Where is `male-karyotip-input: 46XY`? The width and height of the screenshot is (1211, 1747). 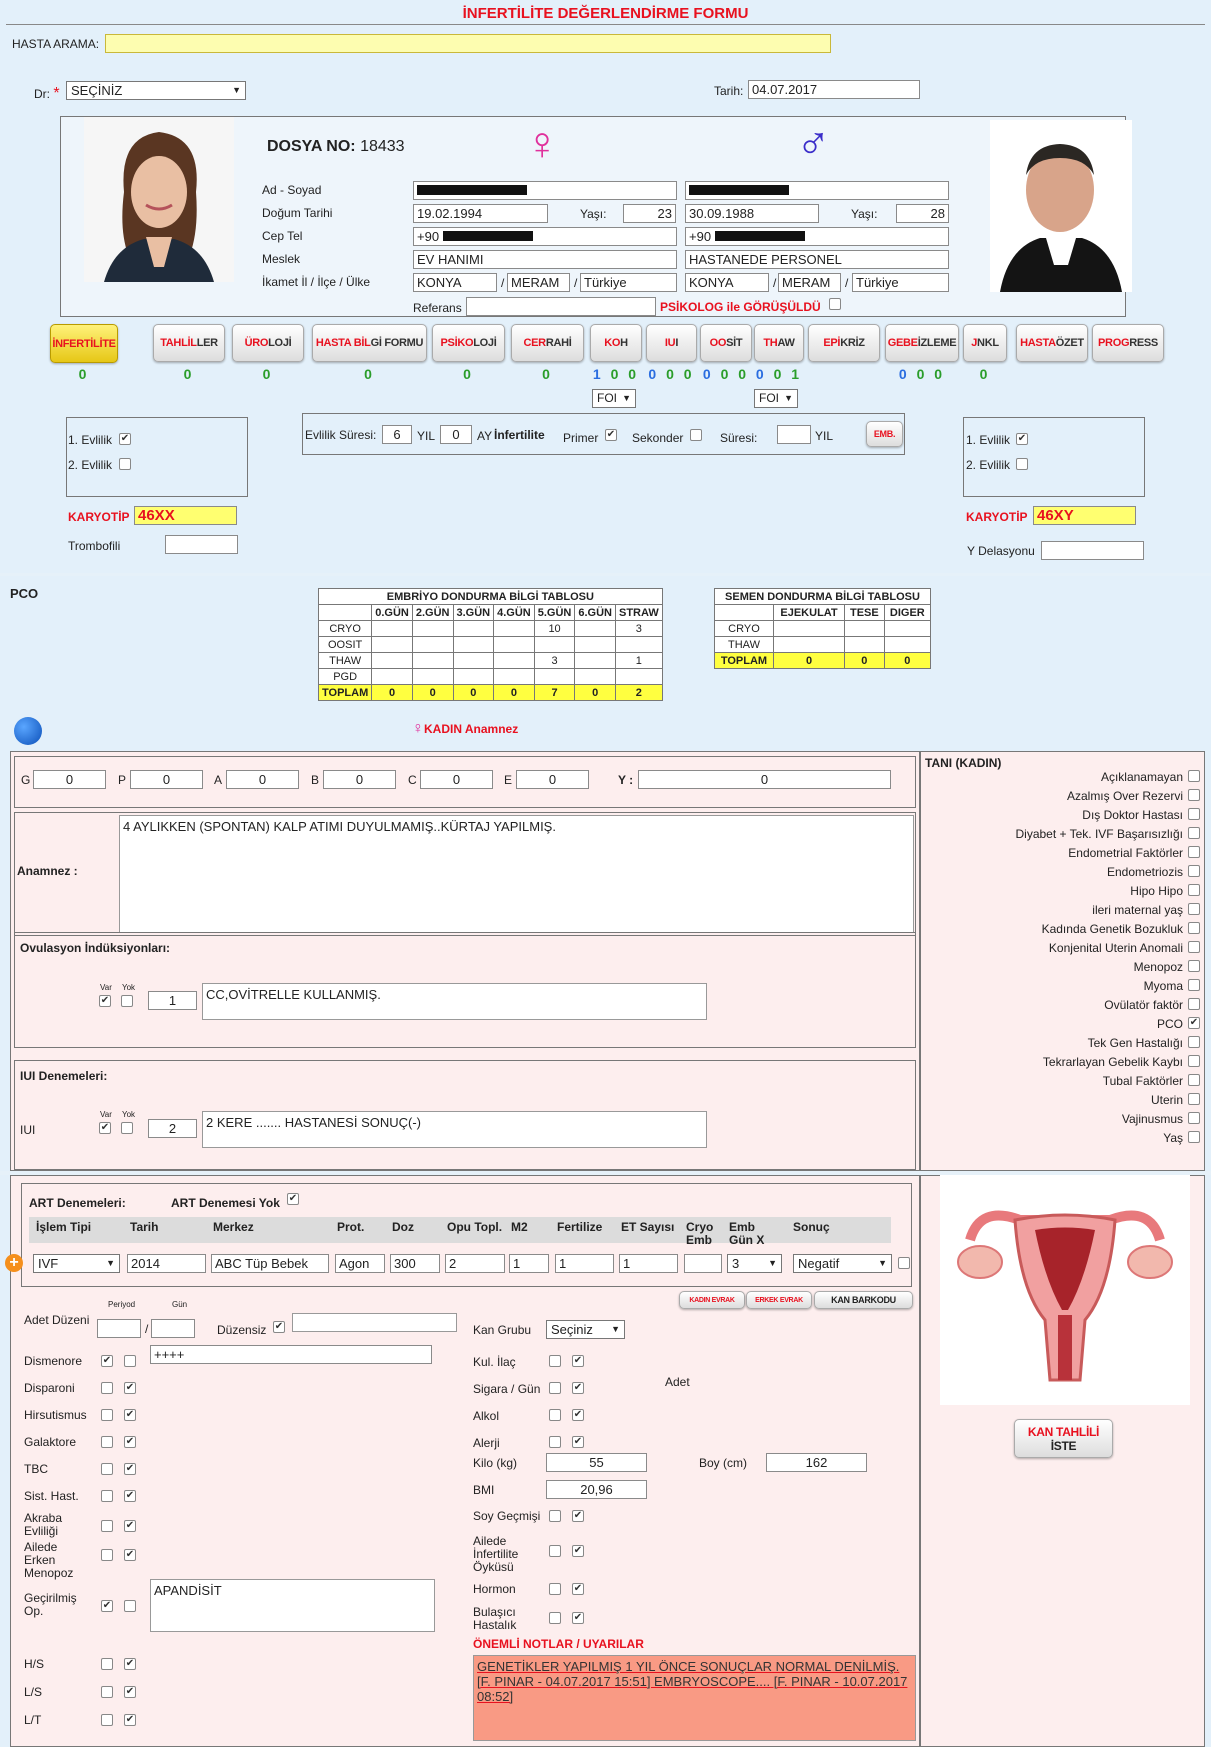 male-karyotip-input: 46XY is located at coordinates (1084, 515).